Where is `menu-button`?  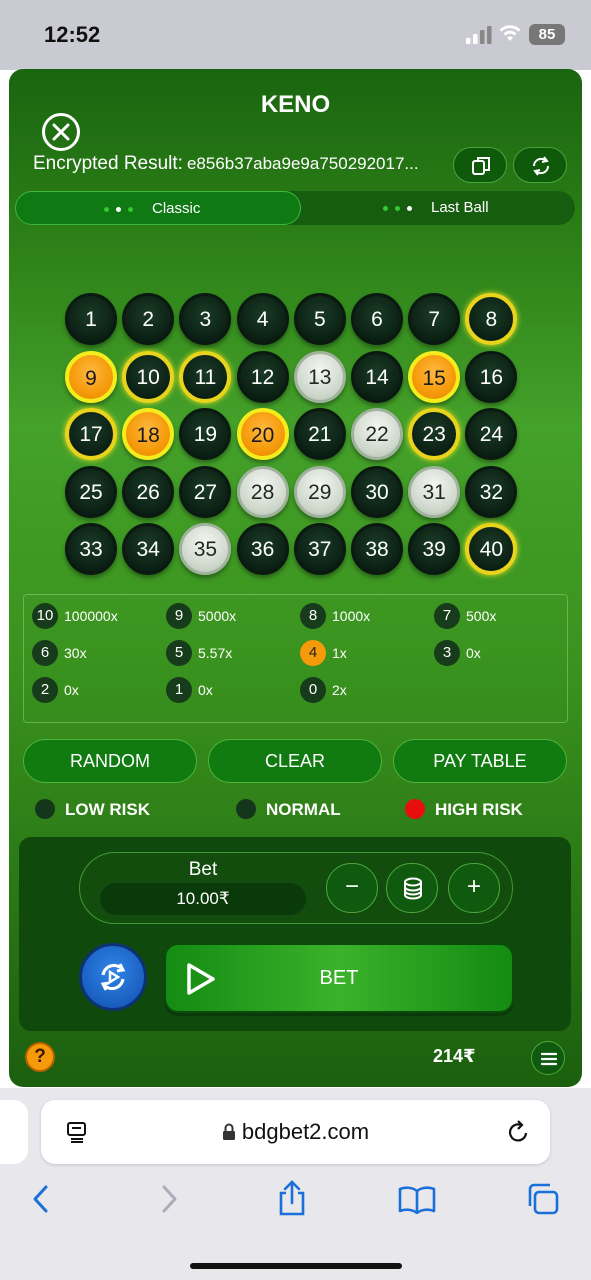 menu-button is located at coordinates (548, 1058).